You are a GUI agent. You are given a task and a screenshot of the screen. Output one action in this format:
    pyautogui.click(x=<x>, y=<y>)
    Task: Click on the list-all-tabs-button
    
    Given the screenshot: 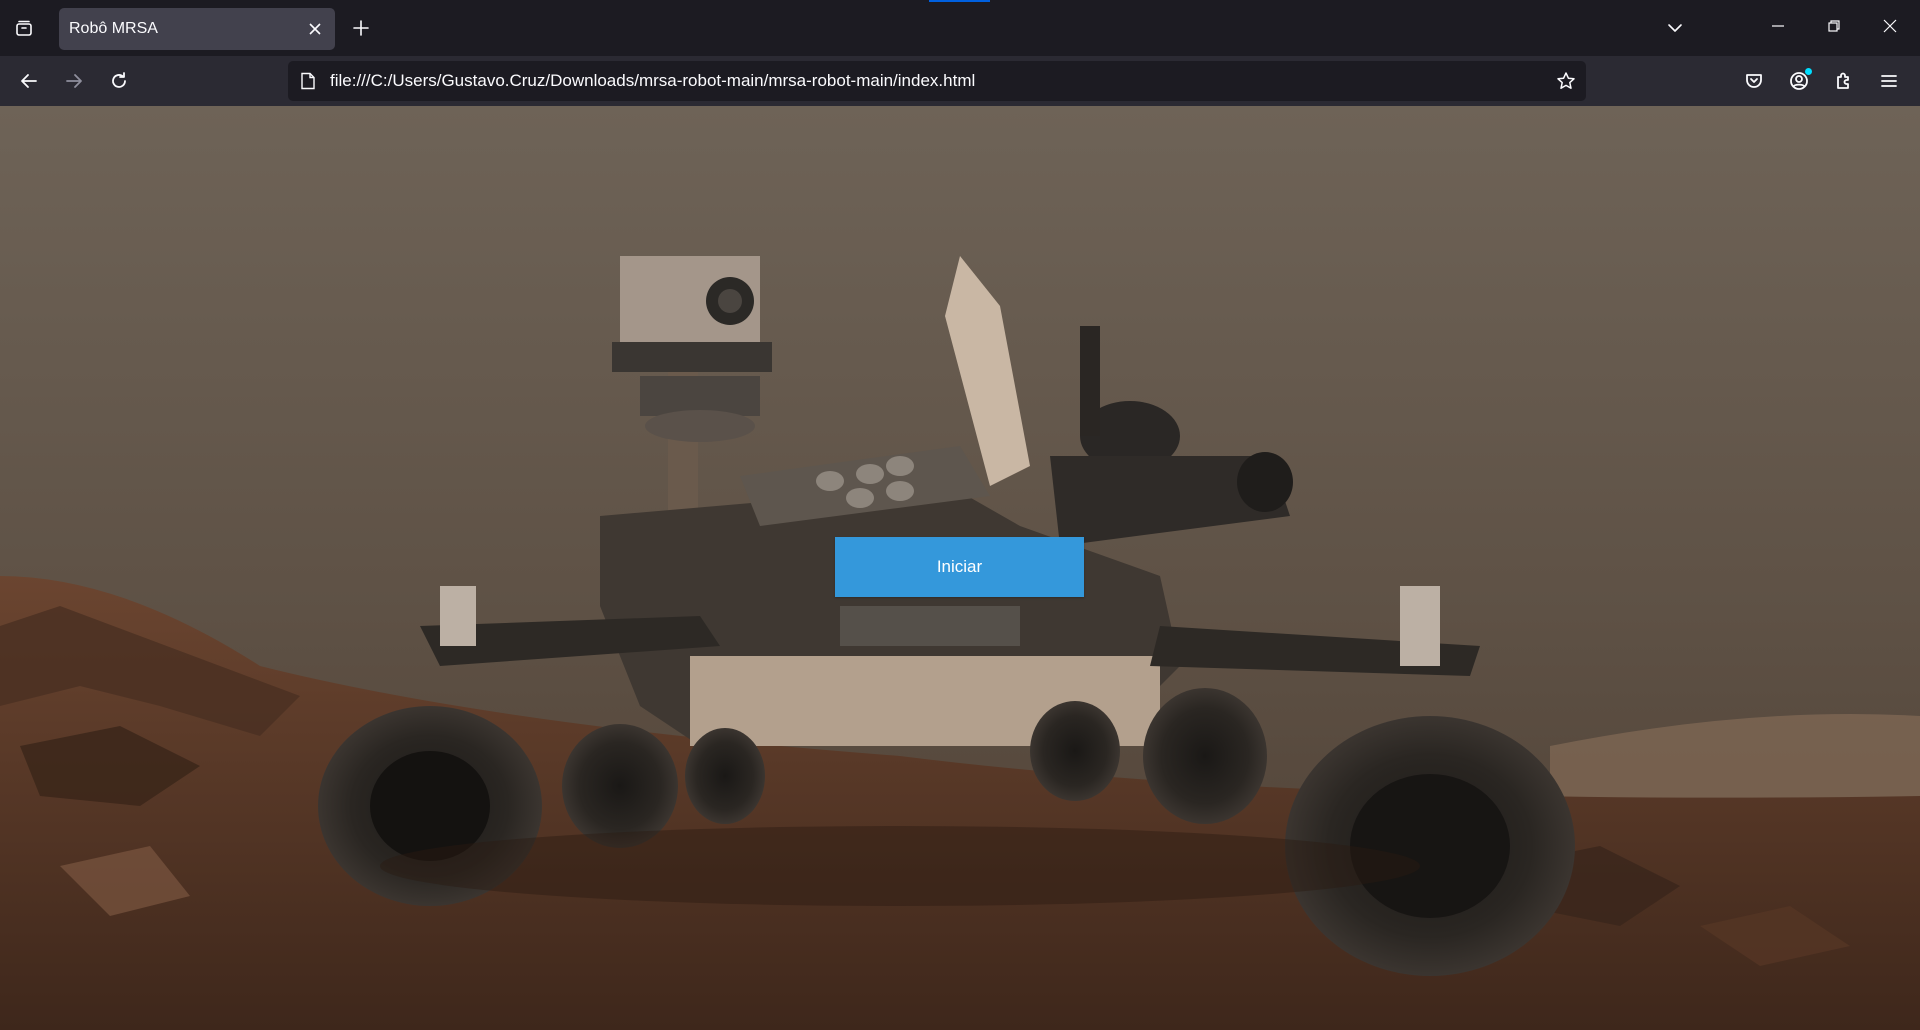 What is the action you would take?
    pyautogui.click(x=1675, y=28)
    